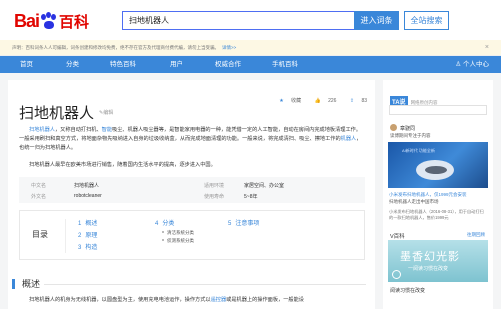 The height and width of the screenshot is (309, 501). Describe the element at coordinates (264, 186) in the screenshot. I see `info-value: 家居空间、办公室` at that location.